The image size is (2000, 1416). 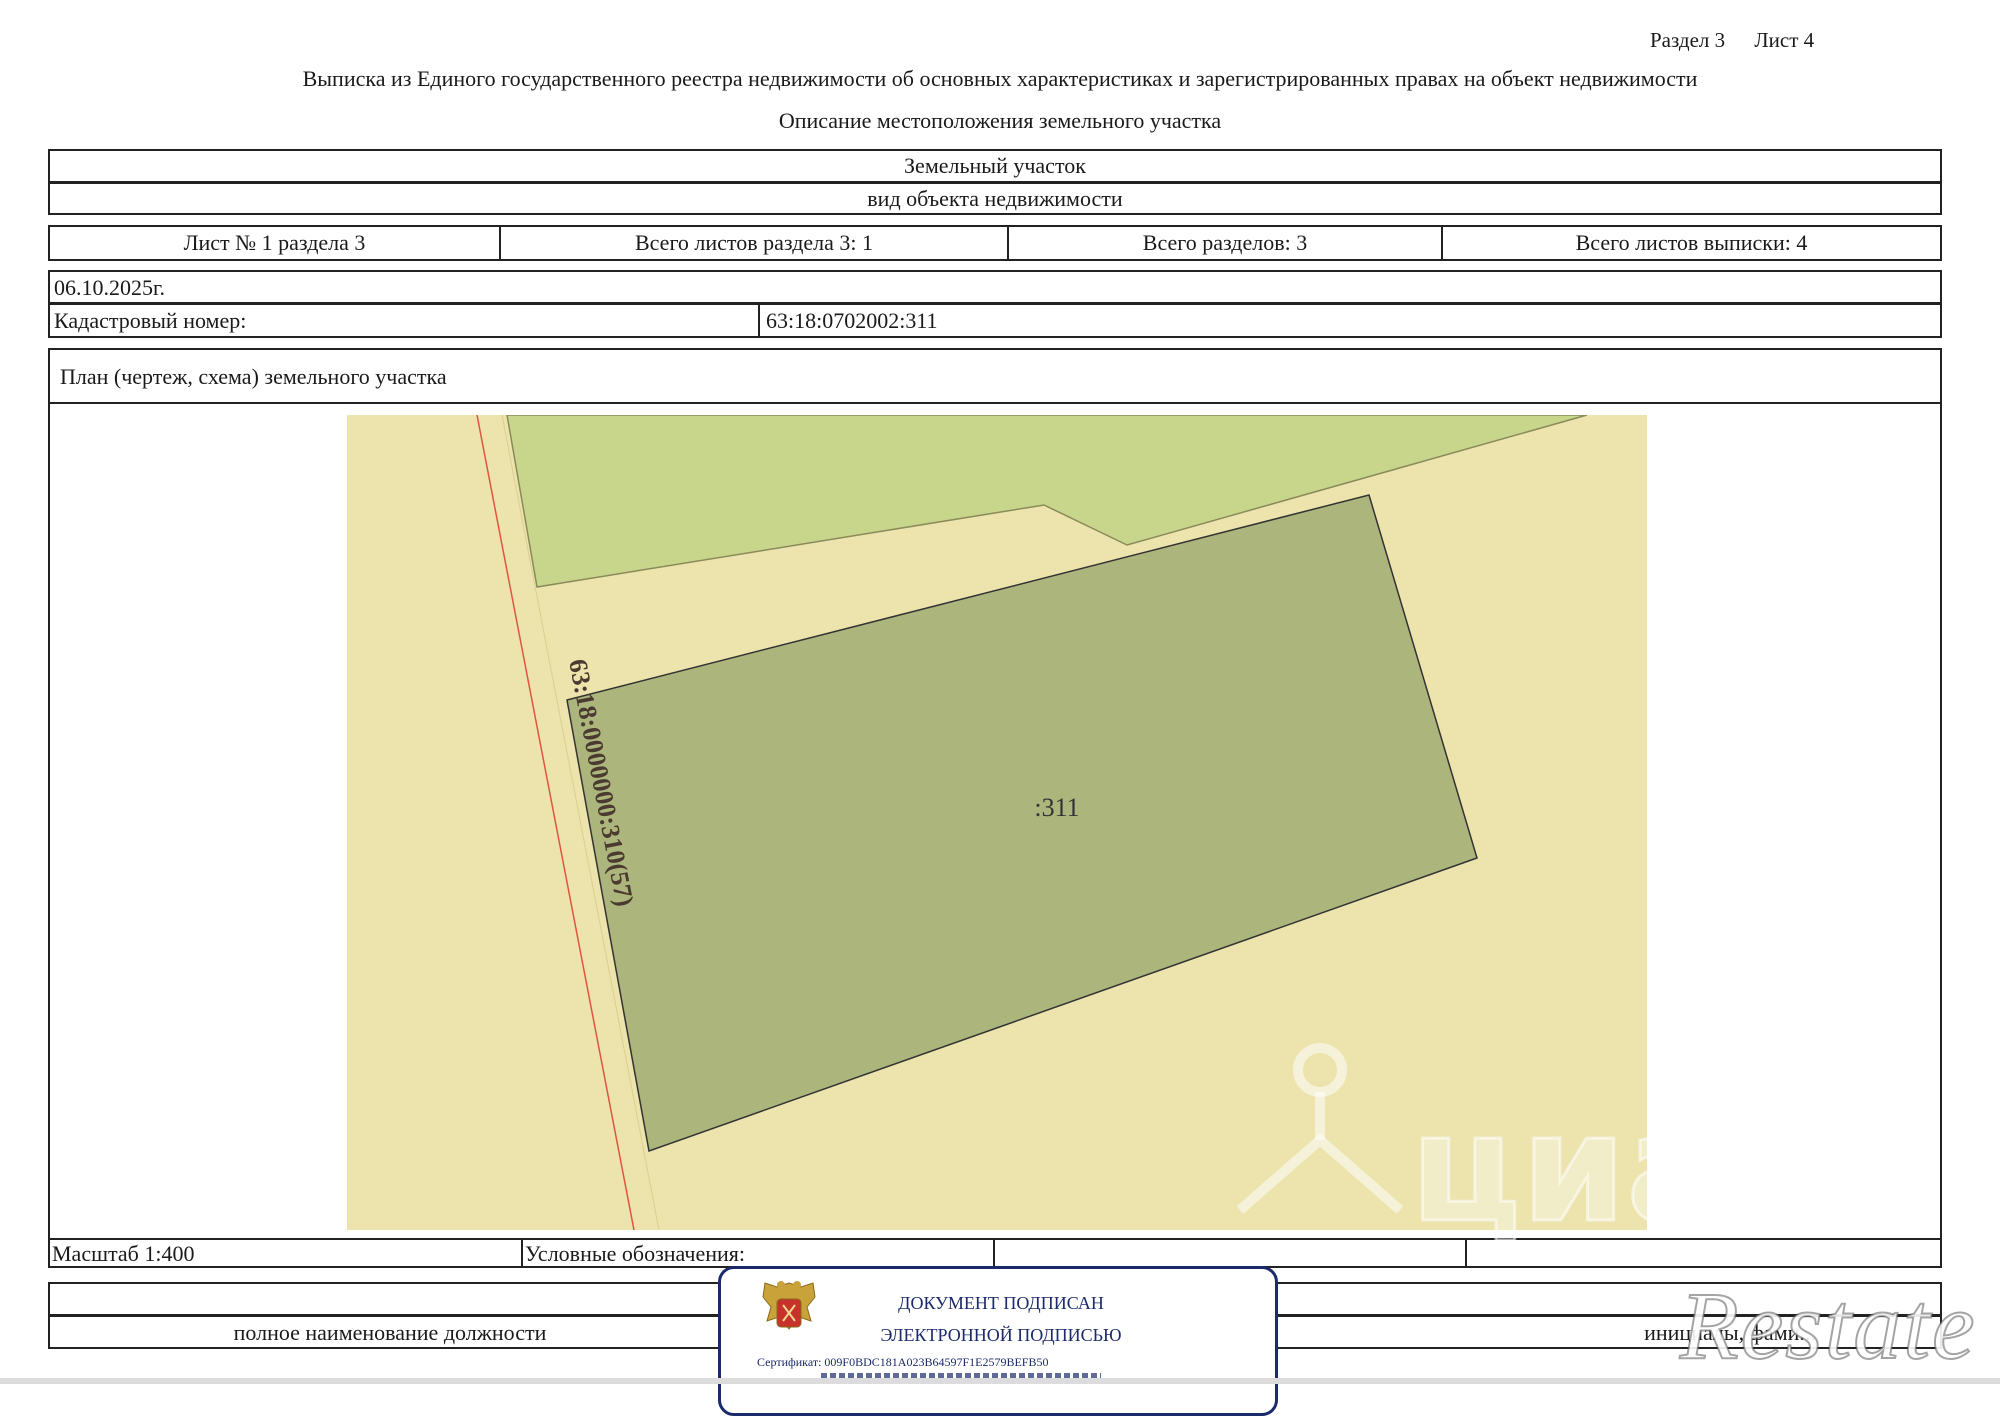 I want to click on cian-watermark: циан, so click(x=1503, y=1146).